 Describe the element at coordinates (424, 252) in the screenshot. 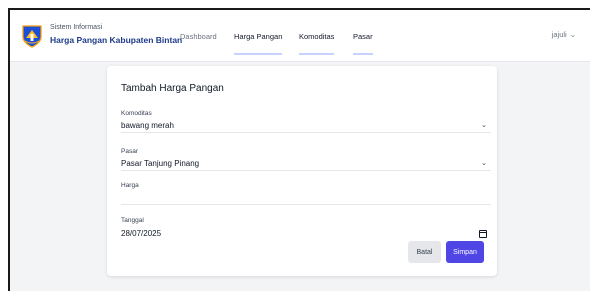

I see `cancel-button: Batal` at that location.